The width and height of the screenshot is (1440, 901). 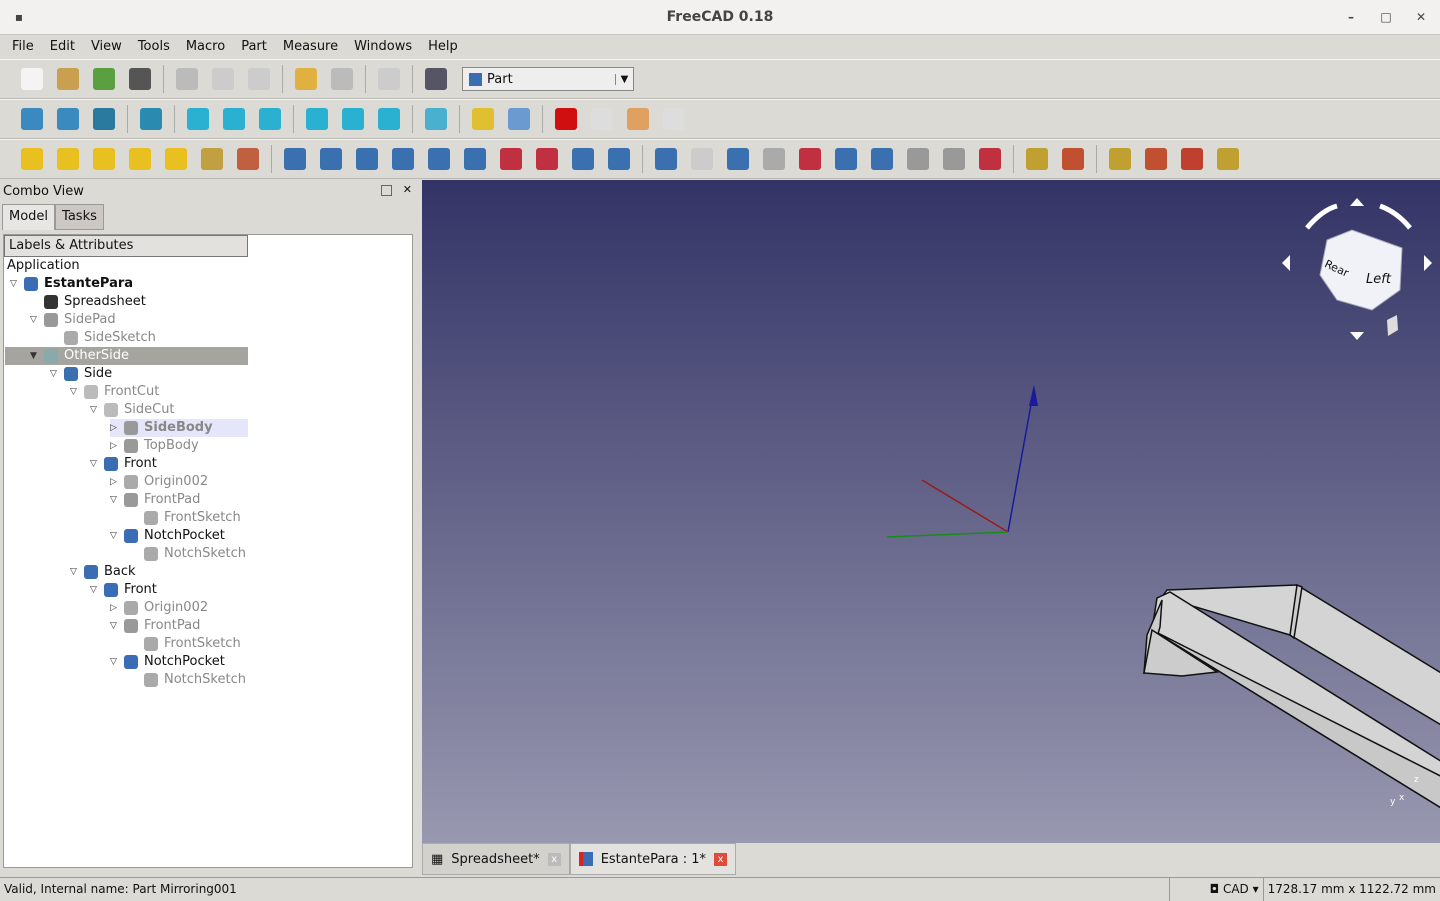 What do you see at coordinates (126, 356) in the screenshot?
I see `tree-item-otherside: ▼ OtherSide` at bounding box center [126, 356].